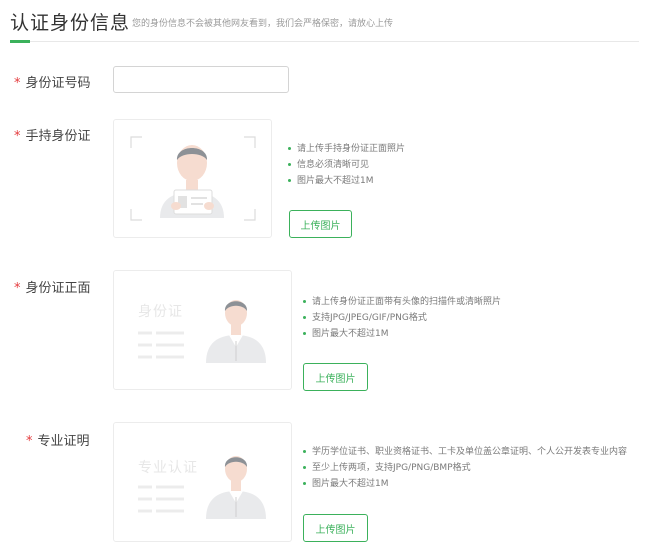 The height and width of the screenshot is (548, 647). I want to click on handheld-id-label-text: 手持身份证, so click(58, 136).